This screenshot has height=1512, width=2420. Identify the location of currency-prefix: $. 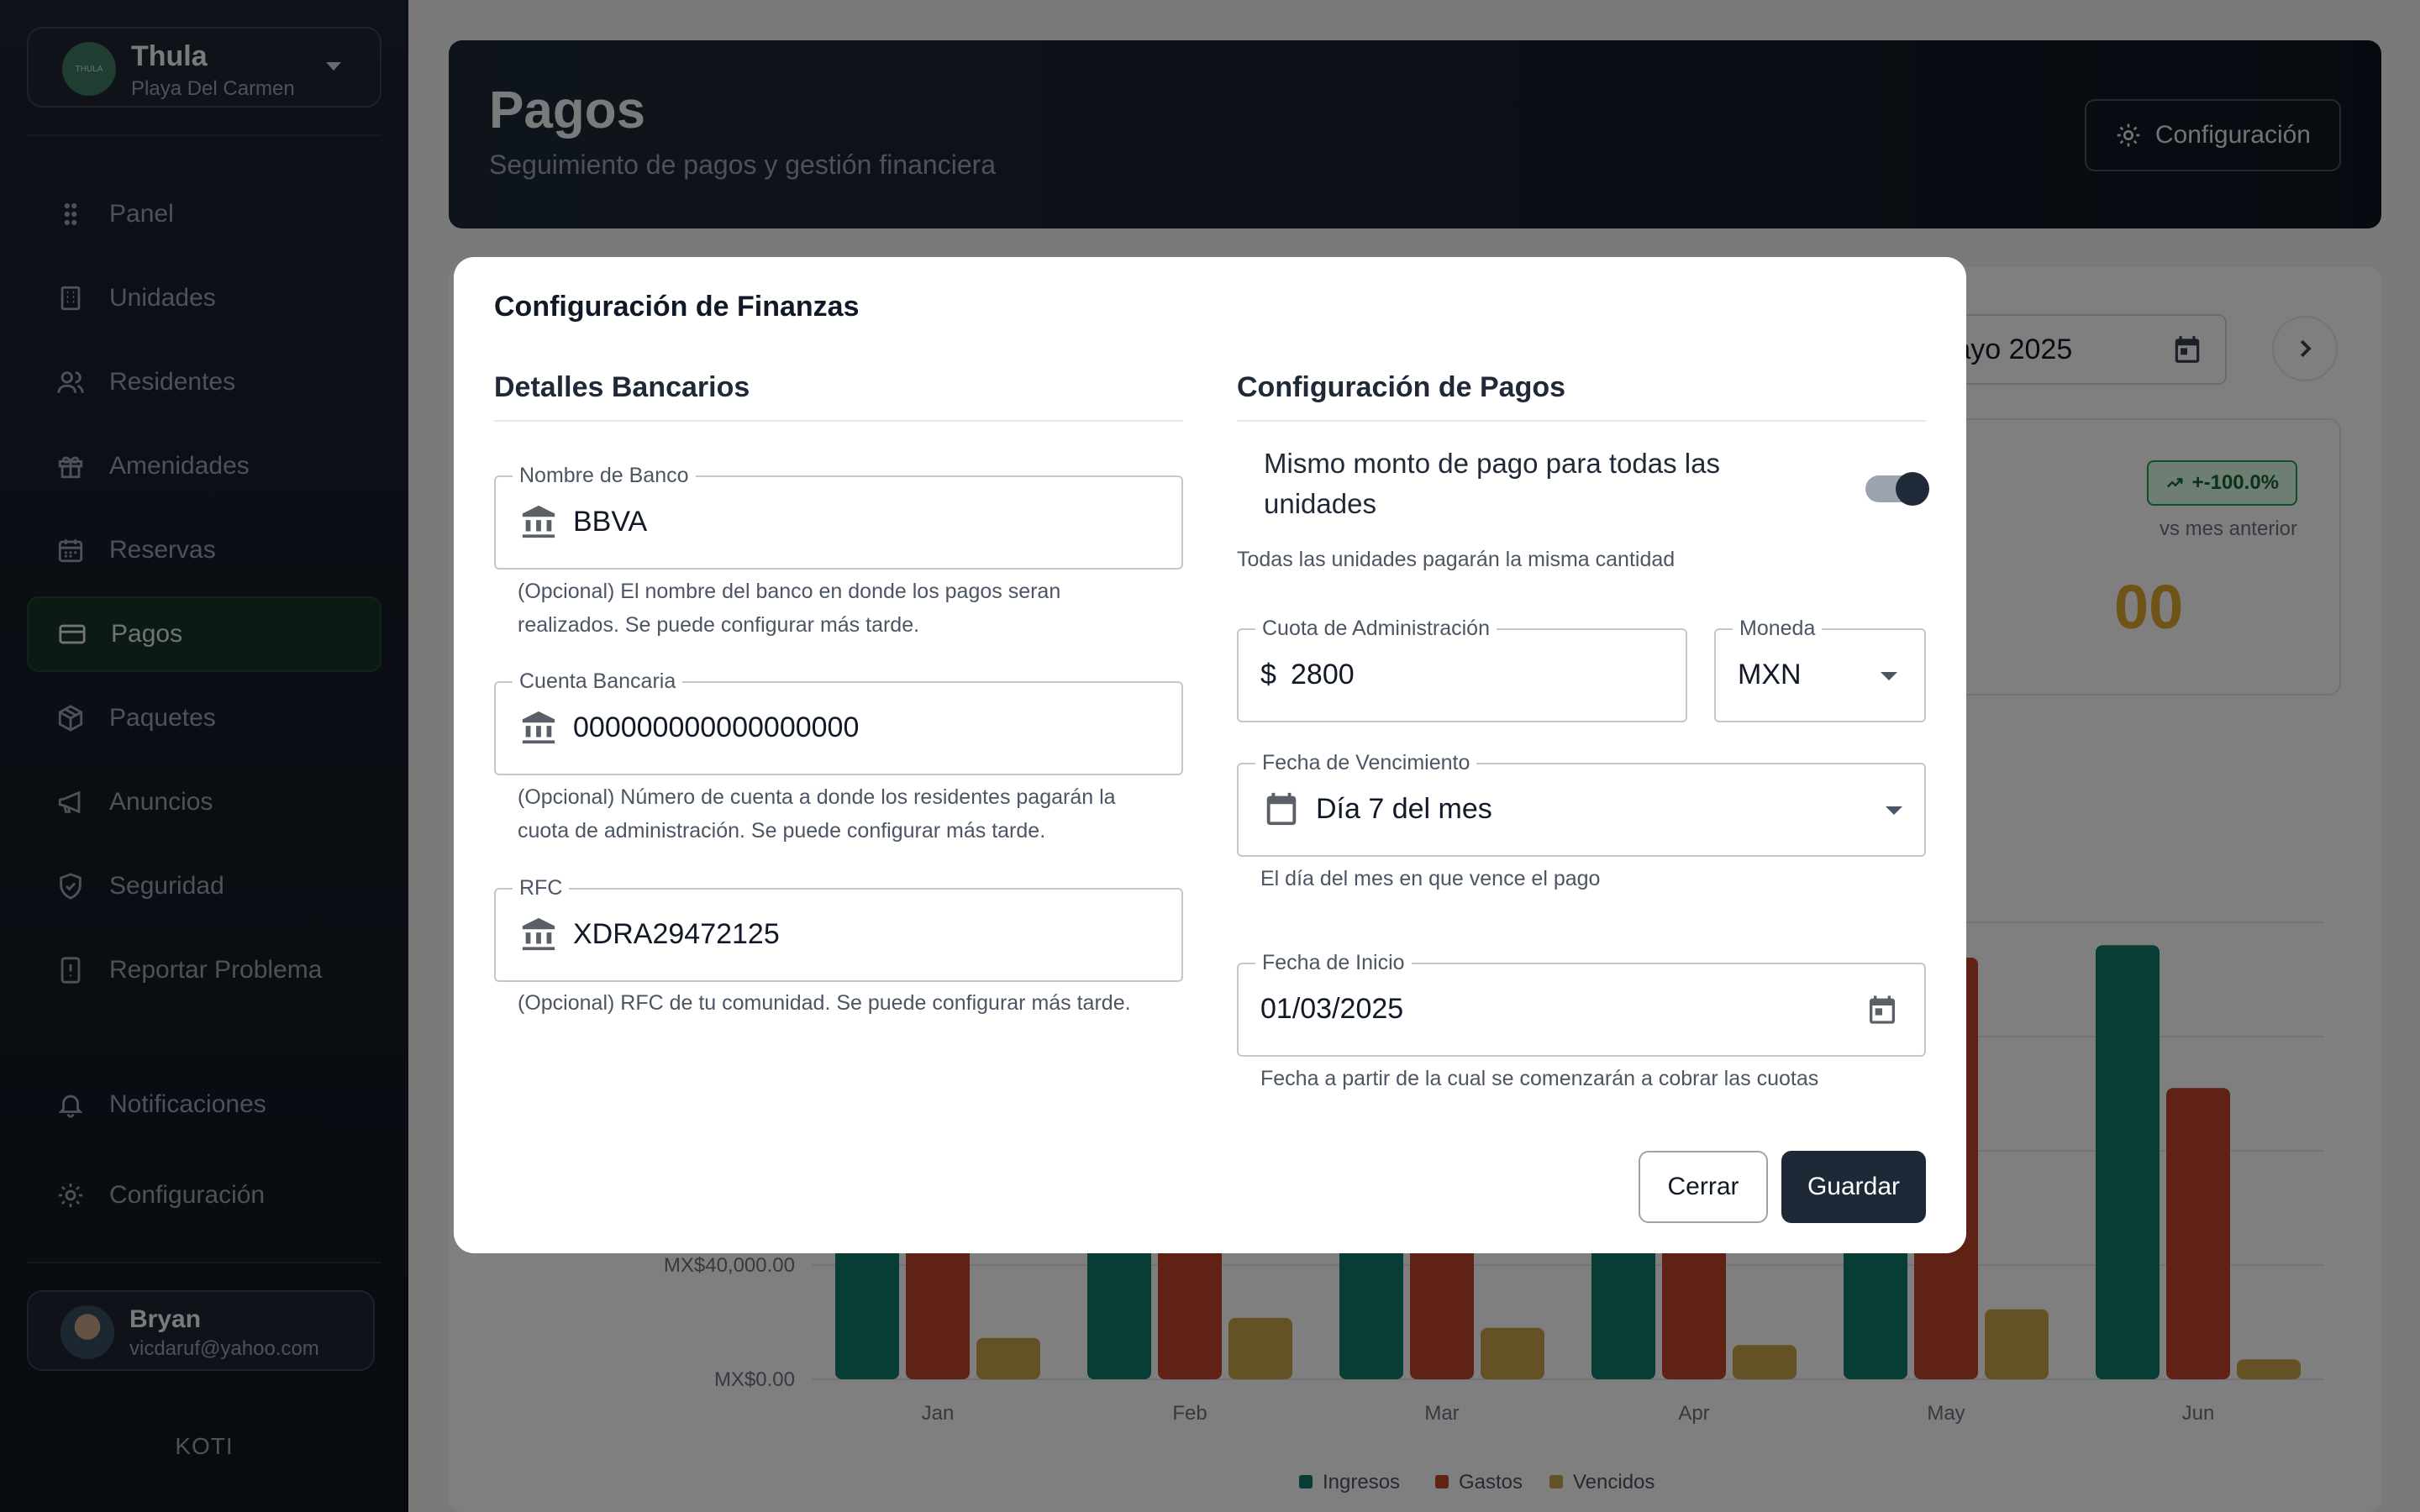
(1268, 674).